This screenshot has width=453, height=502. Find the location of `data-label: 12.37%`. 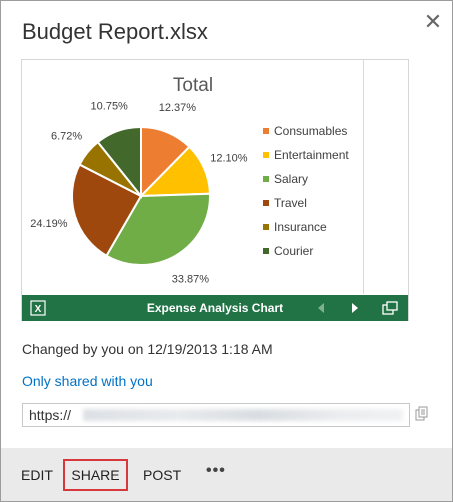

data-label: 12.37% is located at coordinates (178, 108).